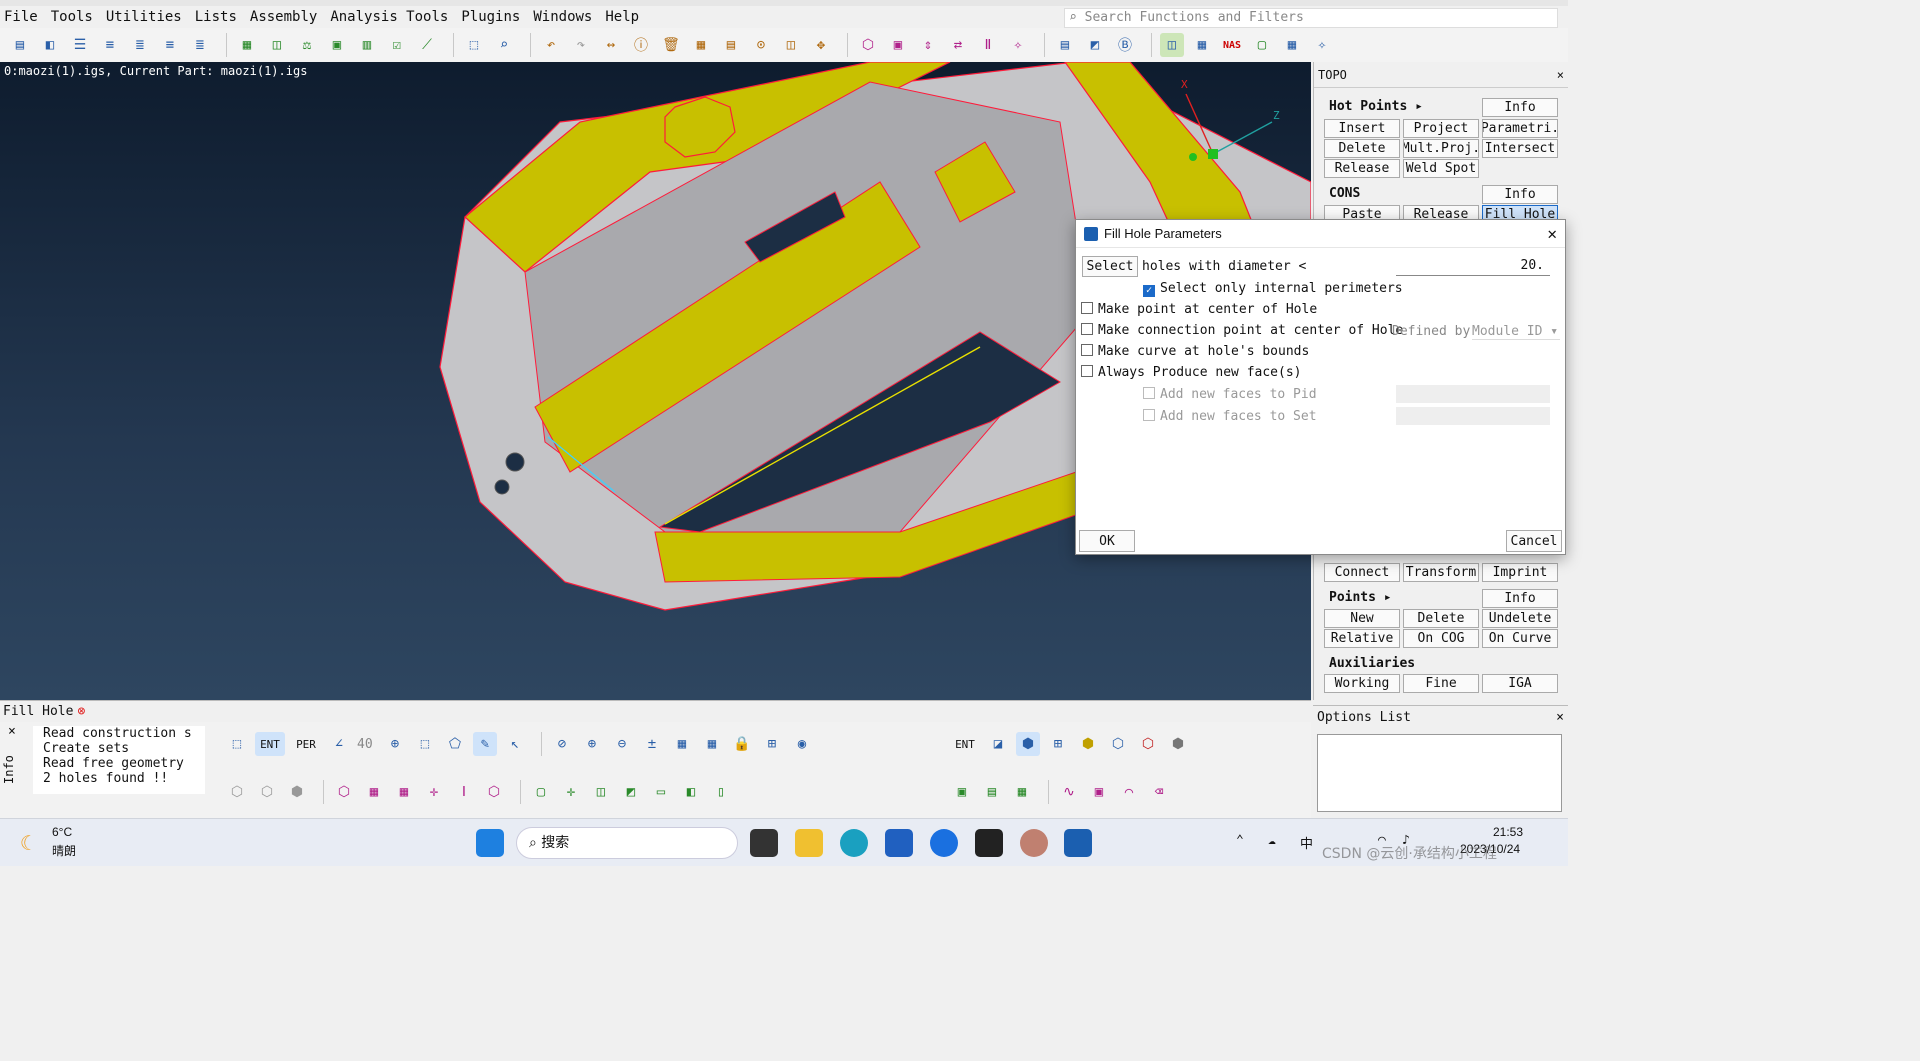 The width and height of the screenshot is (1920, 1061). Describe the element at coordinates (1034, 843) in the screenshot. I see `avatar-app-icon` at that location.